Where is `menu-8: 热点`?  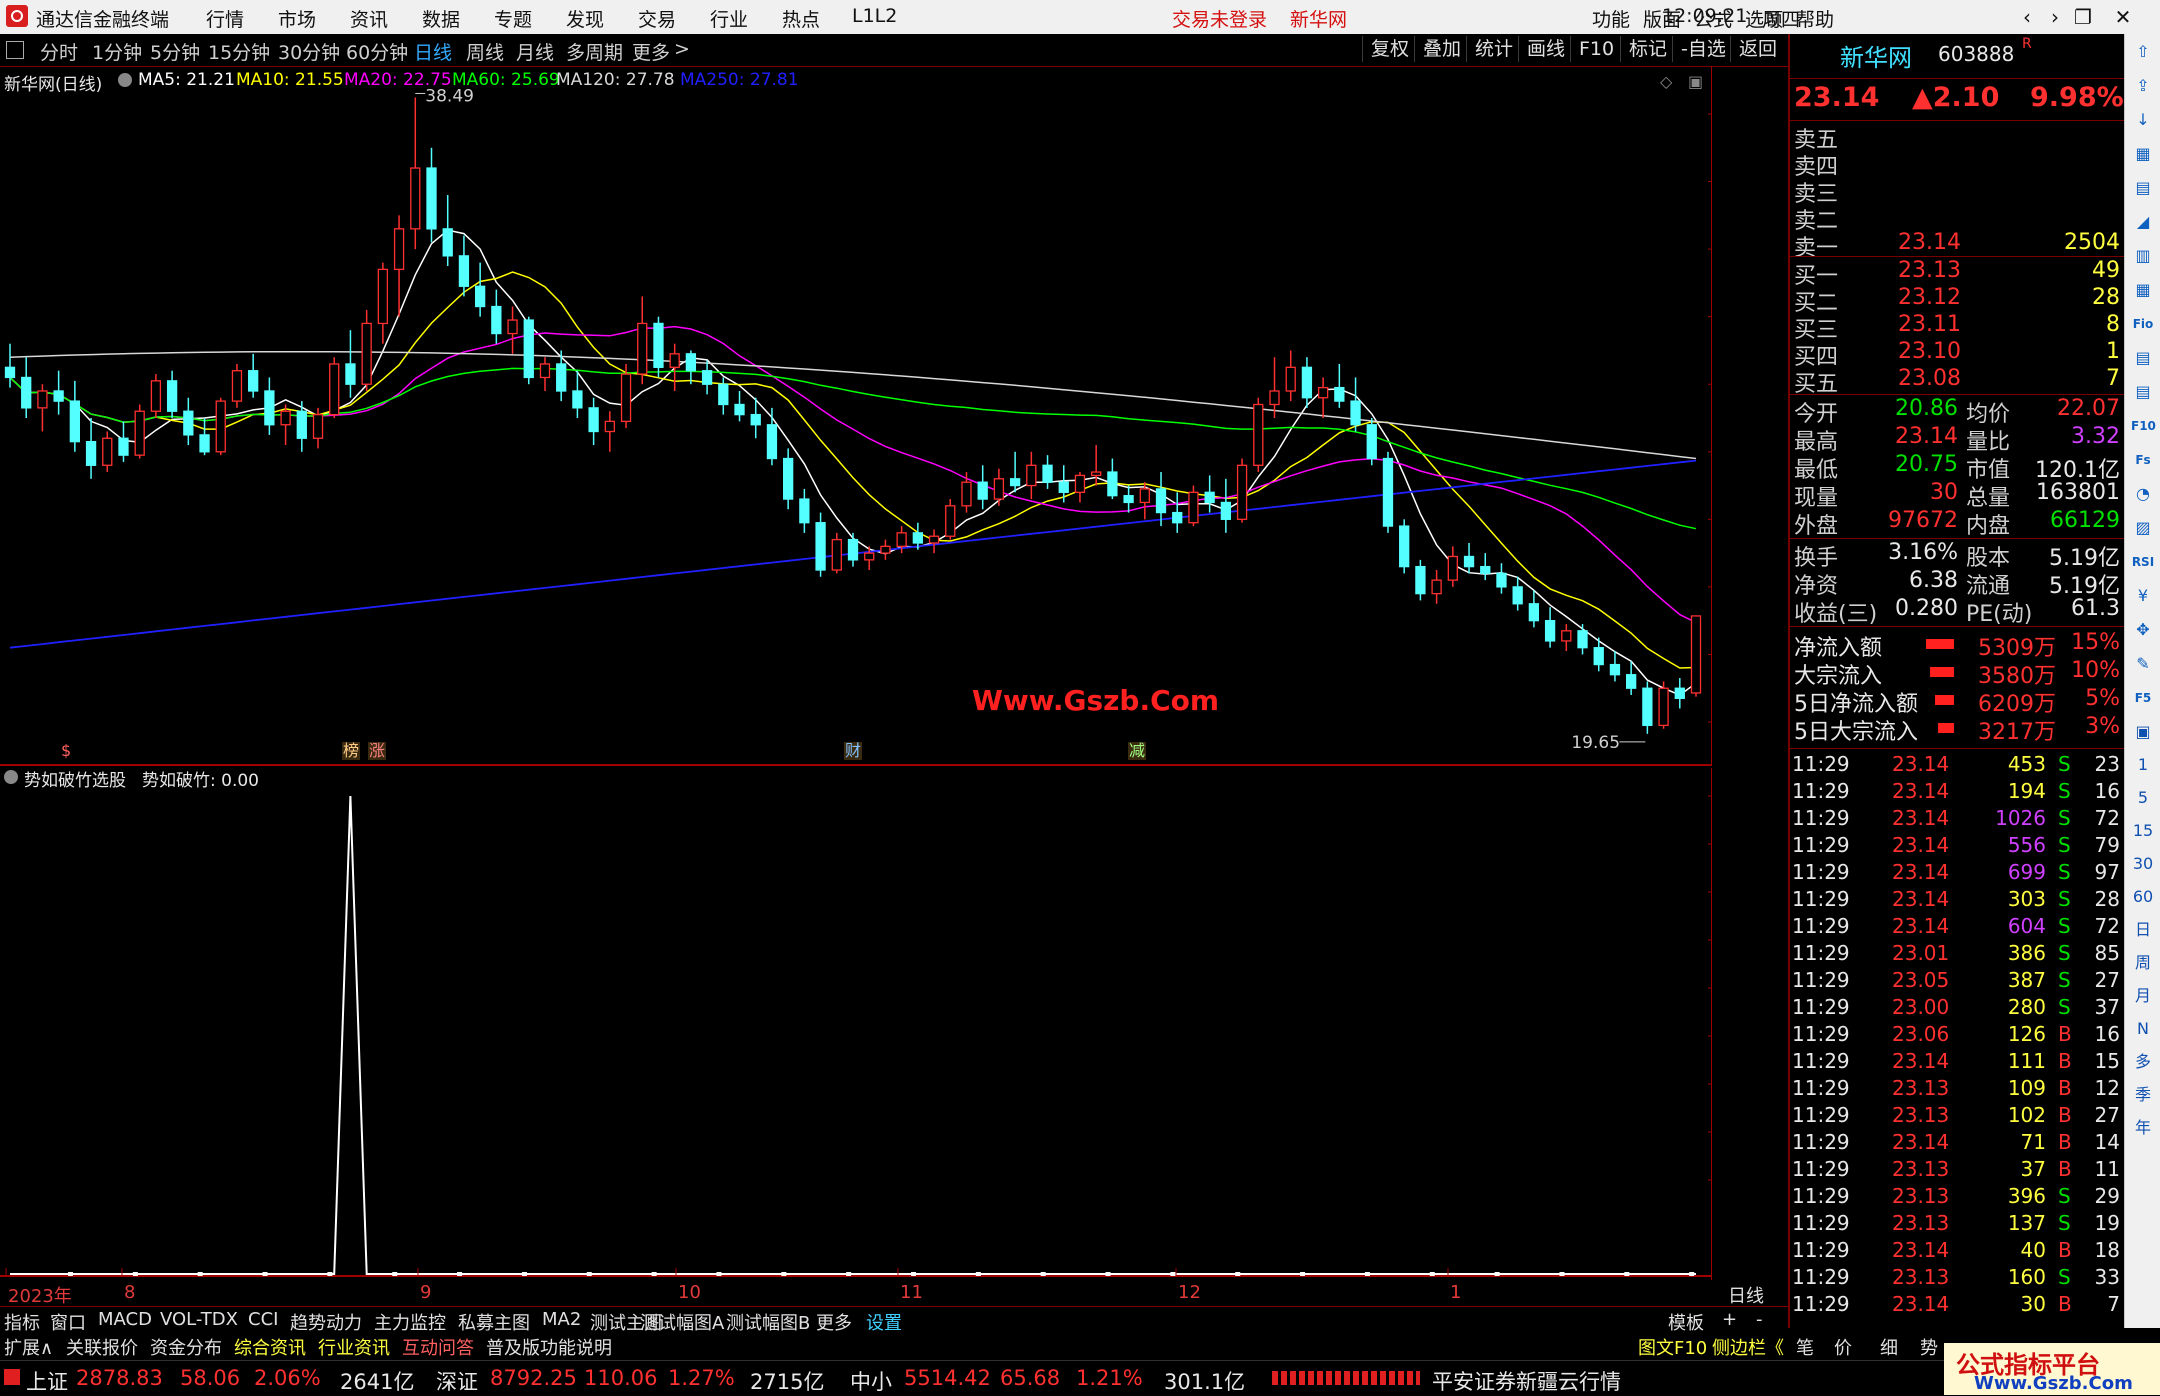 menu-8: 热点 is located at coordinates (801, 18).